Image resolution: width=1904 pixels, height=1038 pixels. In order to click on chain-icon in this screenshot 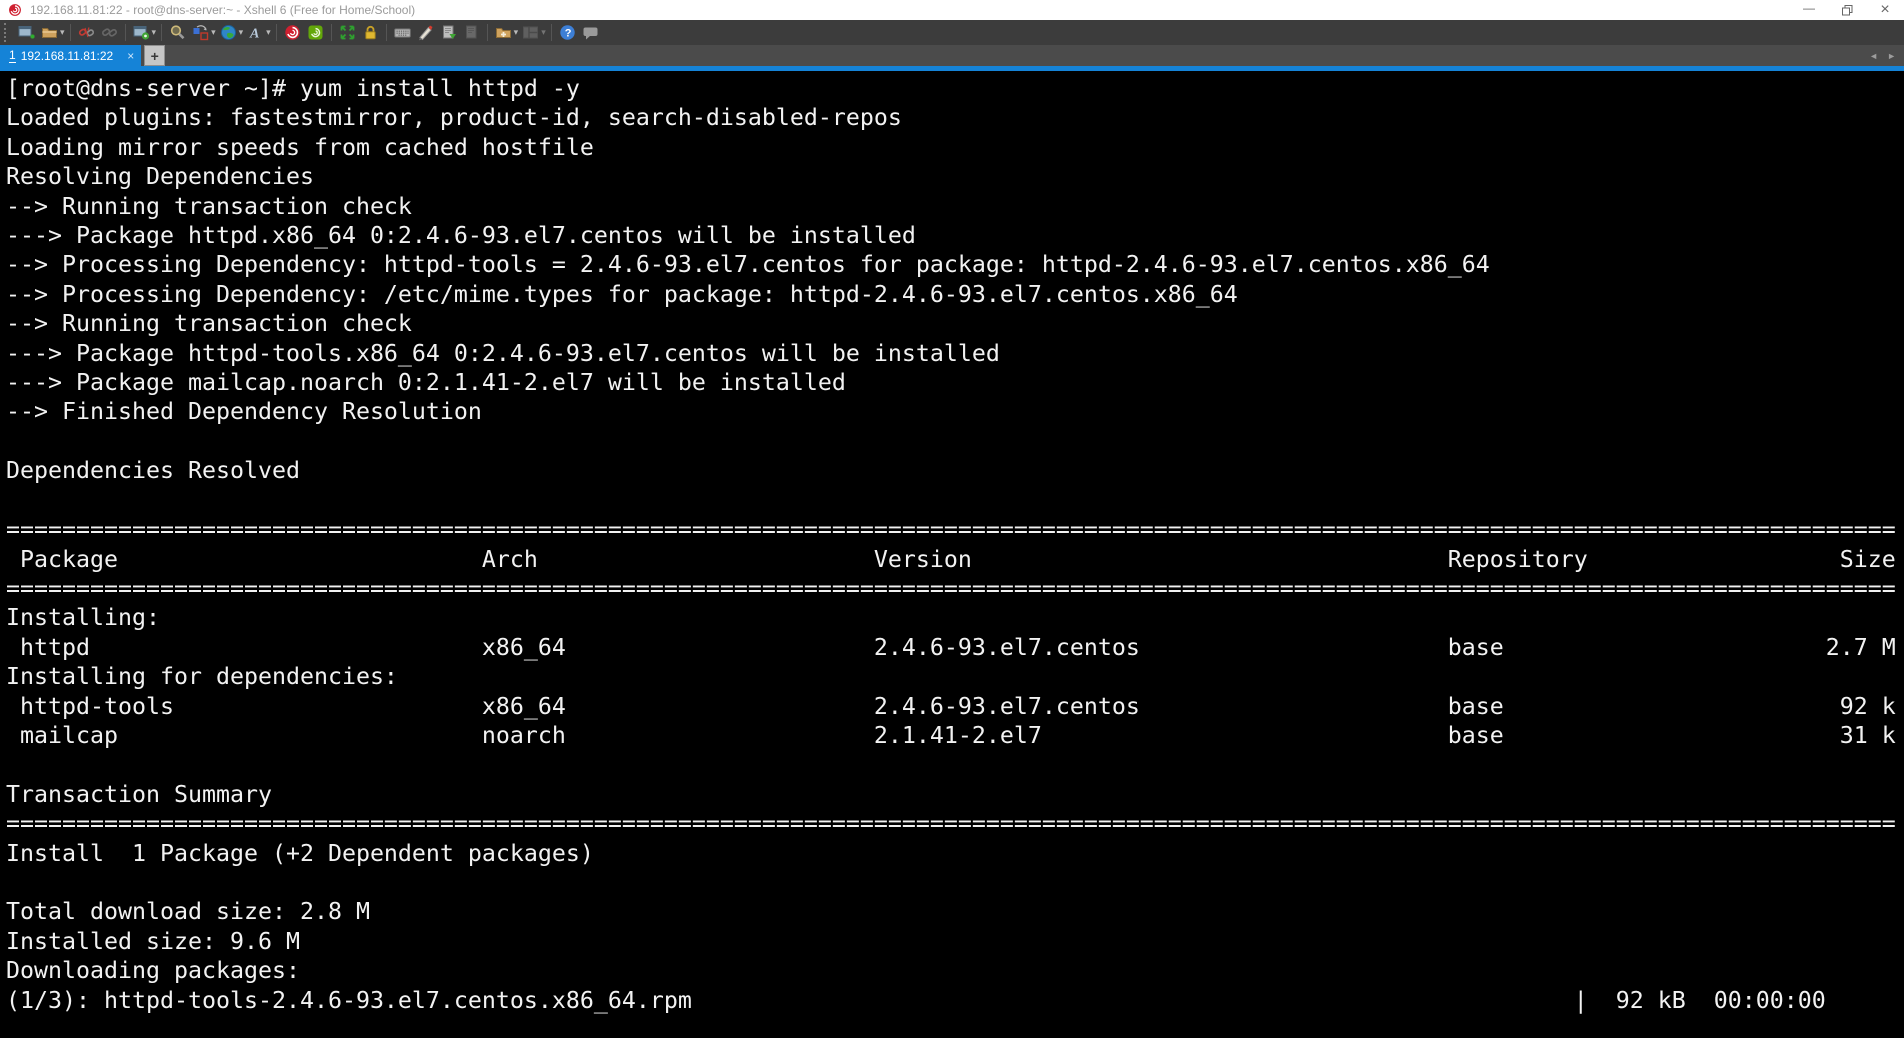, I will do `click(109, 32)`.